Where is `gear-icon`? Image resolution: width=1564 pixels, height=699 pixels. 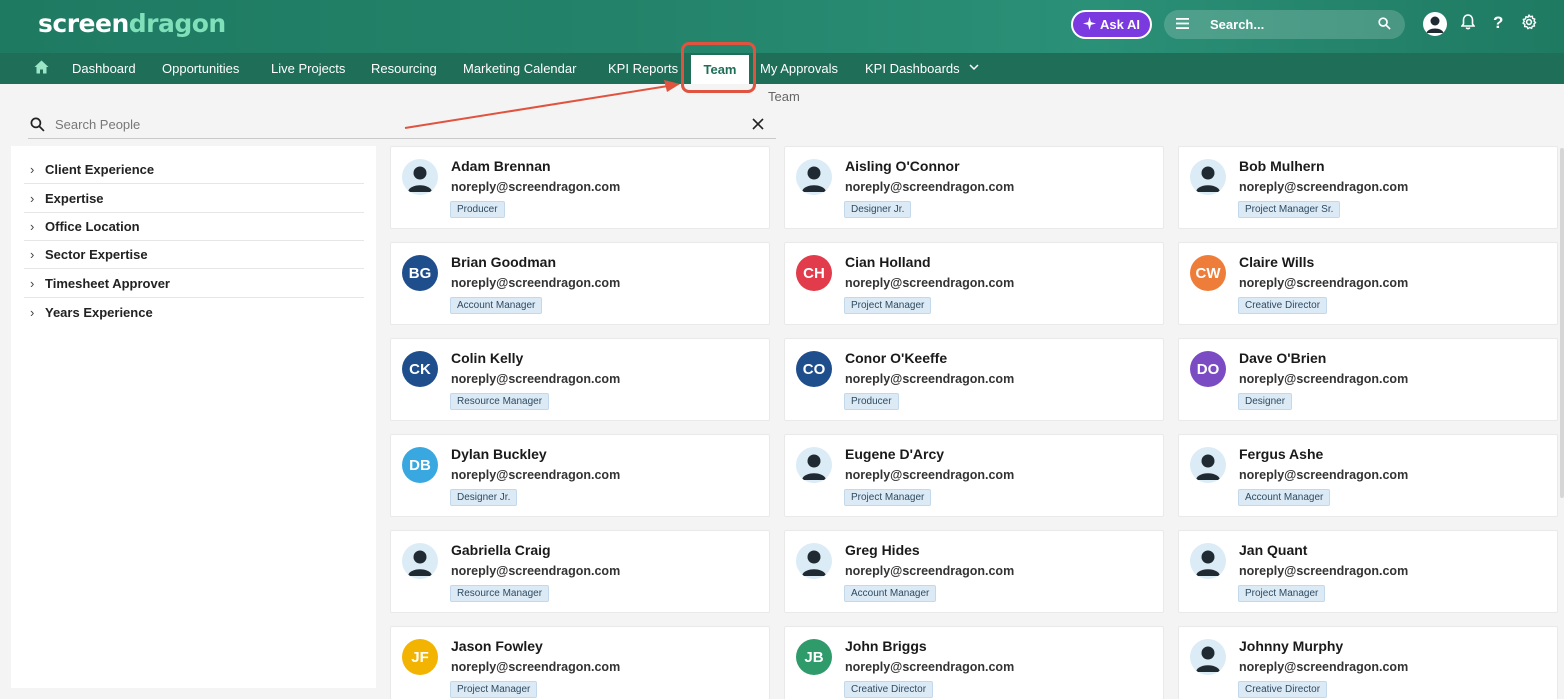 gear-icon is located at coordinates (1529, 22).